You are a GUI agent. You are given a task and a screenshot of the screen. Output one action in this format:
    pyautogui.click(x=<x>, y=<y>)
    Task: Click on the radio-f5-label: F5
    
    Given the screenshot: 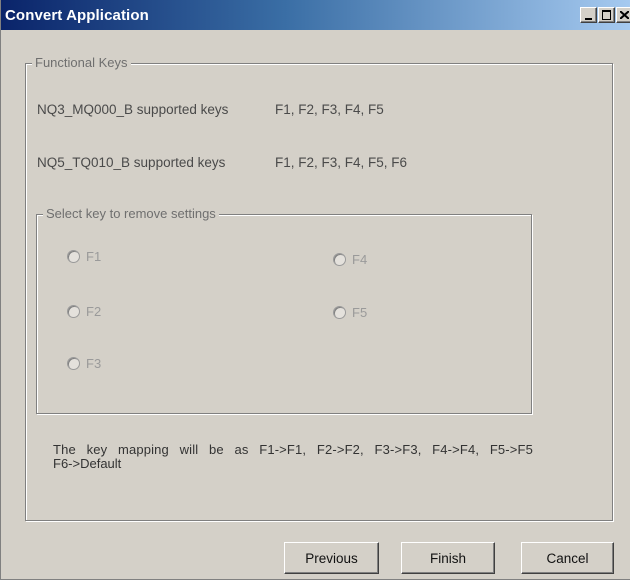 What is the action you would take?
    pyautogui.click(x=360, y=312)
    